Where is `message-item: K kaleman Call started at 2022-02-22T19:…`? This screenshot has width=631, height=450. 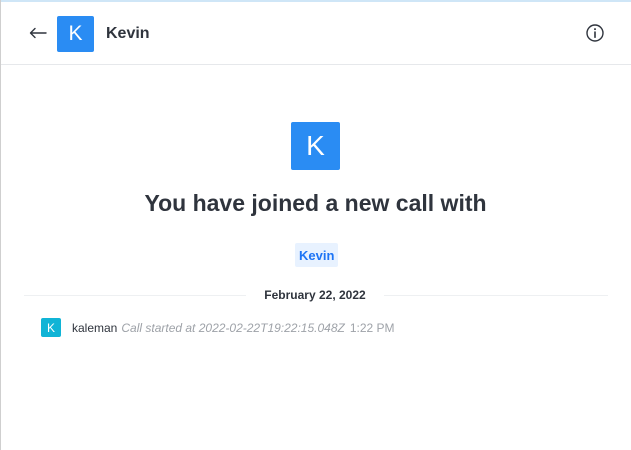
message-item: K kaleman Call started at 2022-02-22T19:… is located at coordinates (218, 327).